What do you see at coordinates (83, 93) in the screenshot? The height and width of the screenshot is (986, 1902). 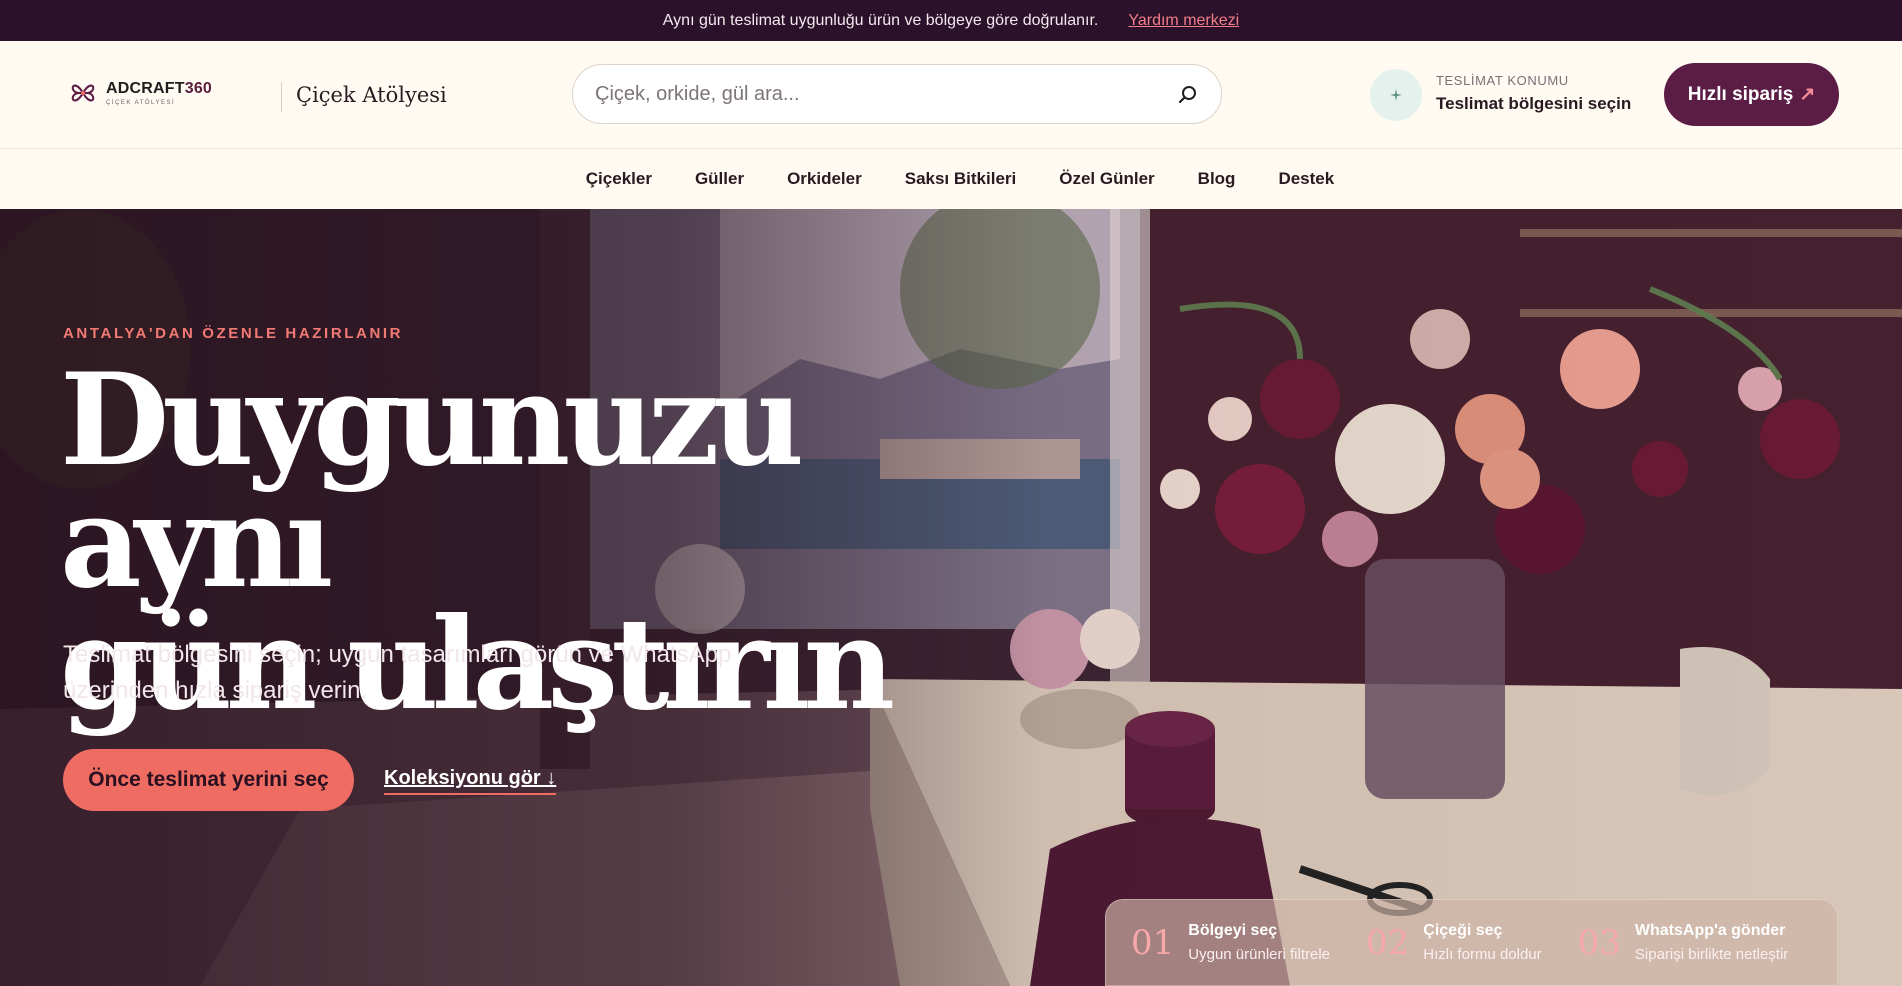 I see `flower-logo-icon` at bounding box center [83, 93].